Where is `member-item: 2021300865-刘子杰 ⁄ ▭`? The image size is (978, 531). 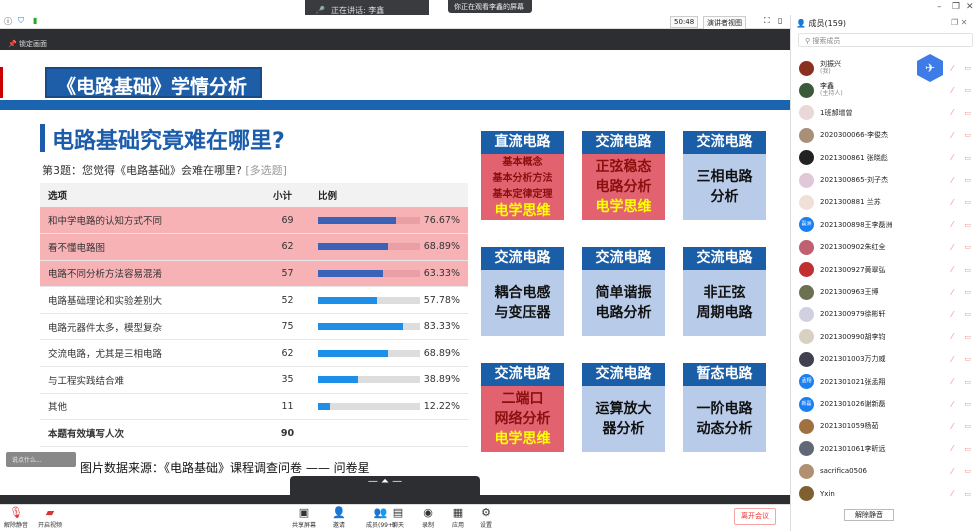
member-item: 2021300865-刘子杰 ⁄ ▭ is located at coordinates (887, 180).